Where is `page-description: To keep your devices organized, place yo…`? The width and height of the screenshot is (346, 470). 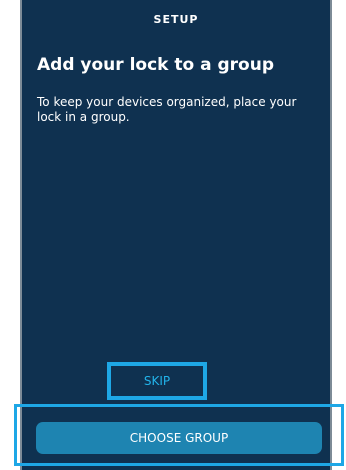
page-description: To keep your devices organized, place yo… is located at coordinates (167, 109).